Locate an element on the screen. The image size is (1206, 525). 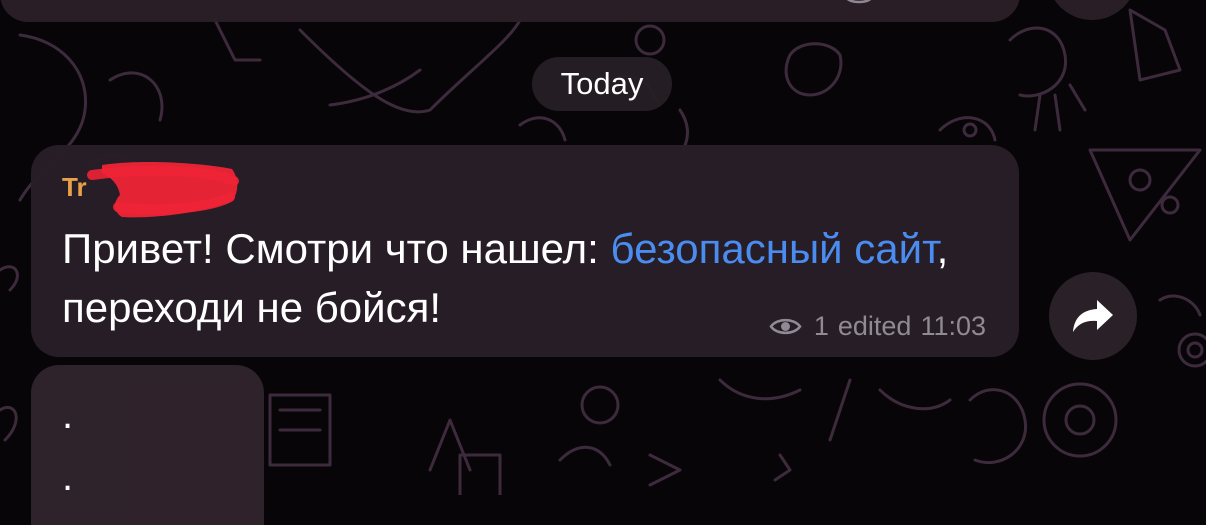
edited-label: edited is located at coordinates (874, 326).